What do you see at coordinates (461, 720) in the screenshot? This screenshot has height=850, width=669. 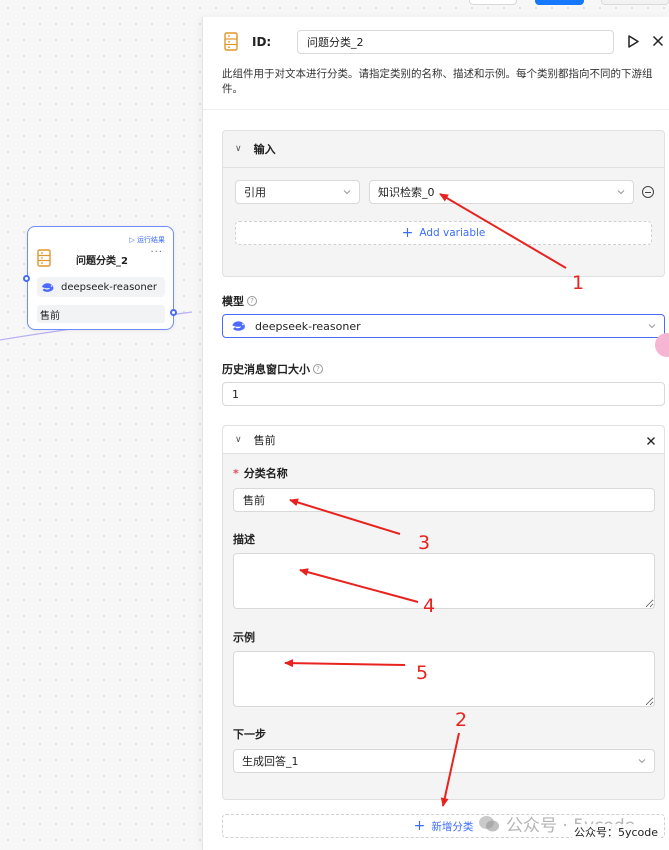 I see `annotation-number-2: 2` at bounding box center [461, 720].